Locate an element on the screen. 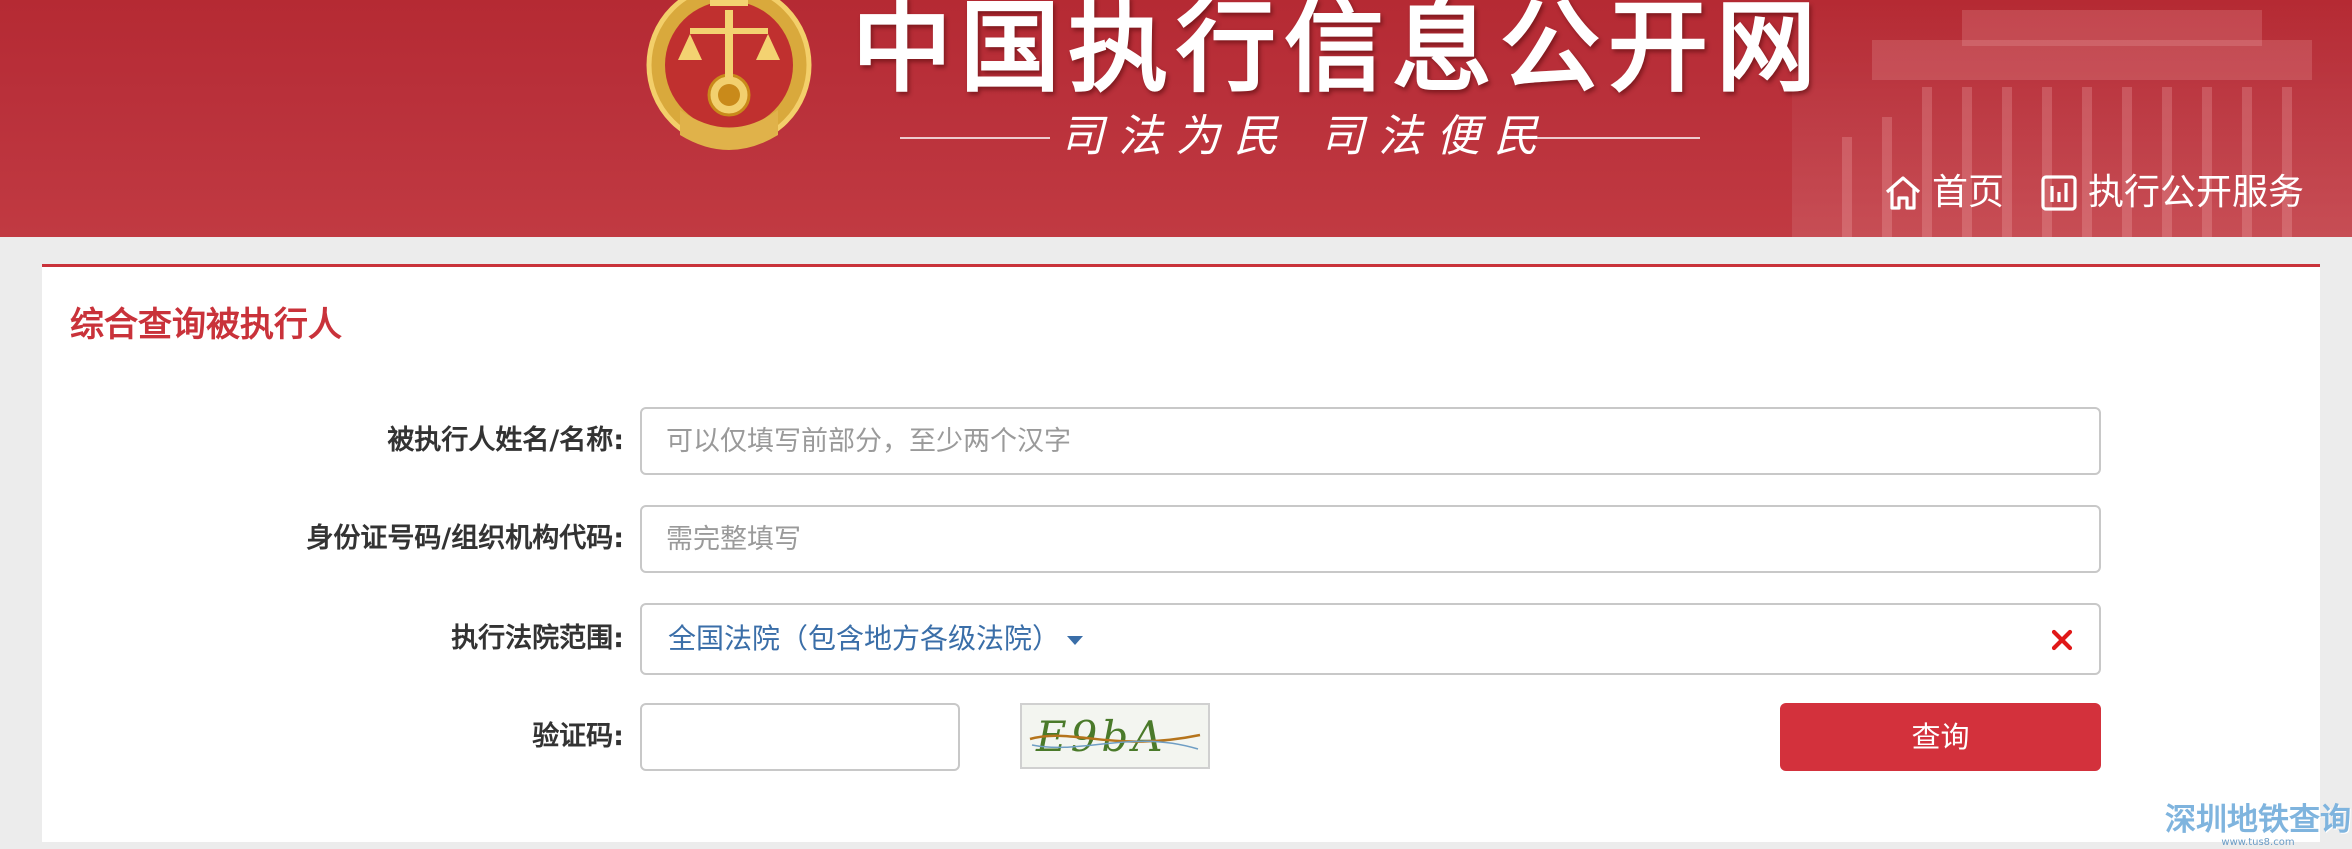 This screenshot has width=2352, height=849. nav-enforcement-services: 执行公开服务 is located at coordinates (2171, 193).